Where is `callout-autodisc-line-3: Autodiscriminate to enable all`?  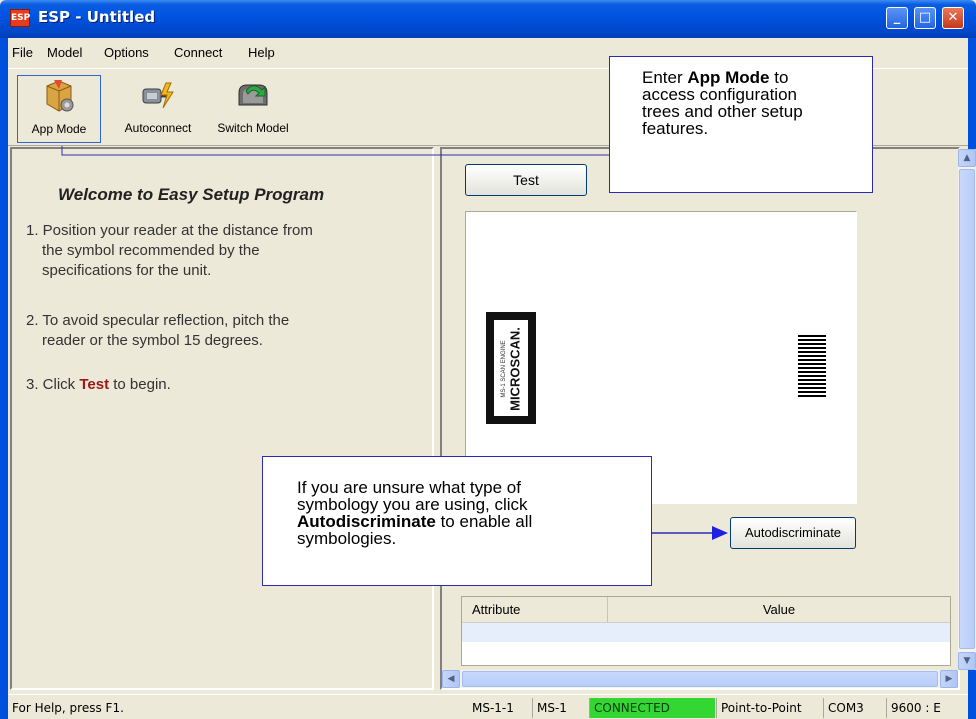 callout-autodisc-line-3: Autodiscriminate to enable all is located at coordinates (415, 521).